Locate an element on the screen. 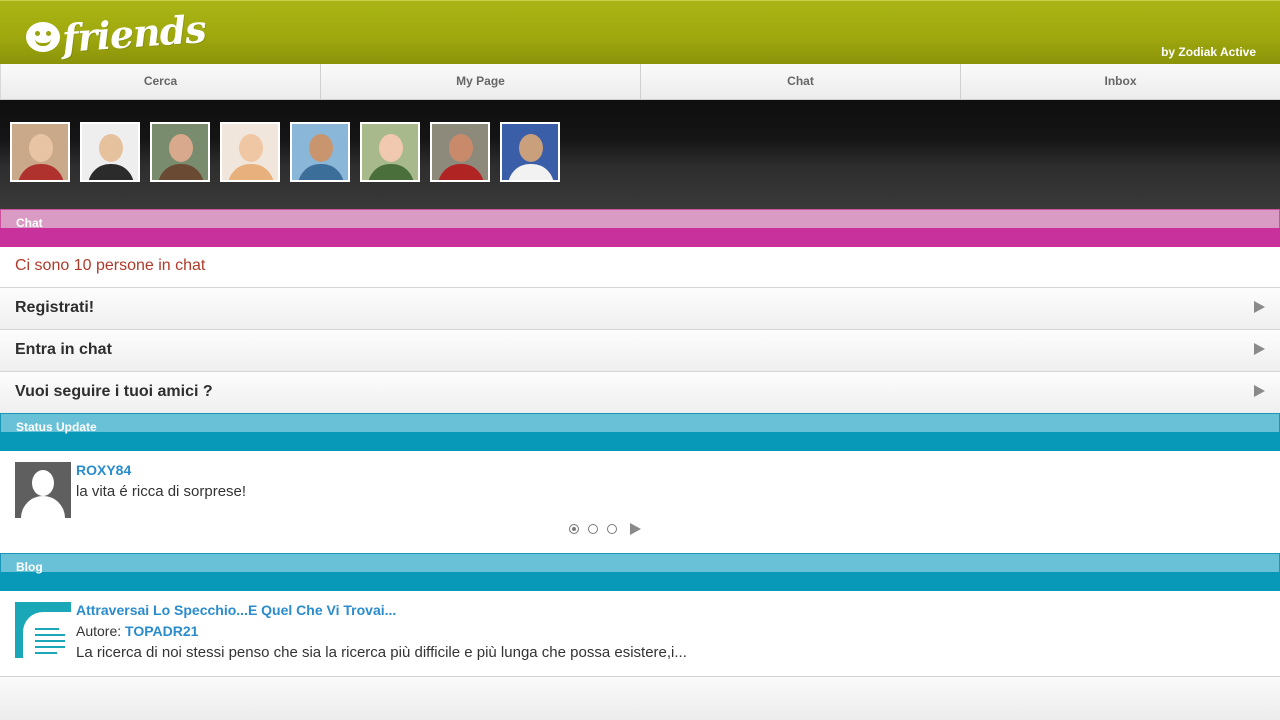 The width and height of the screenshot is (1280, 720). footer-bar is located at coordinates (640, 698).